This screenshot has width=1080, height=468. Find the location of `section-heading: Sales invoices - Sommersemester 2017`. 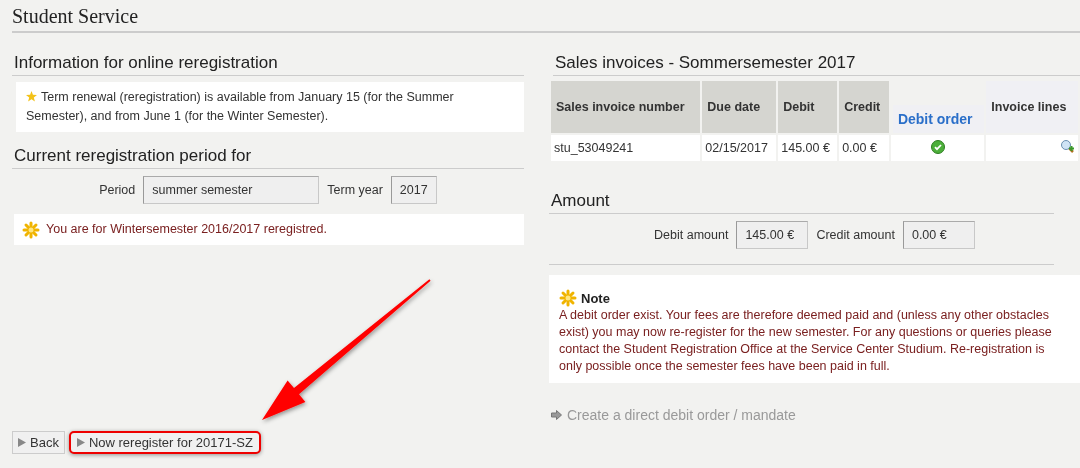

section-heading: Sales invoices - Sommersemester 2017 is located at coordinates (816, 64).